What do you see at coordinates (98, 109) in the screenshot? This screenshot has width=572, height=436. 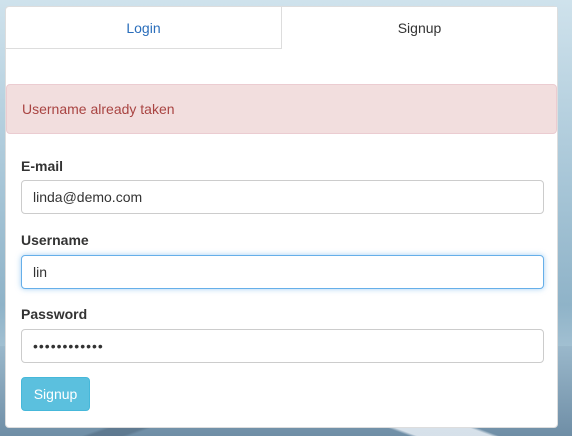 I see `error-alert-message: Username already taken` at bounding box center [98, 109].